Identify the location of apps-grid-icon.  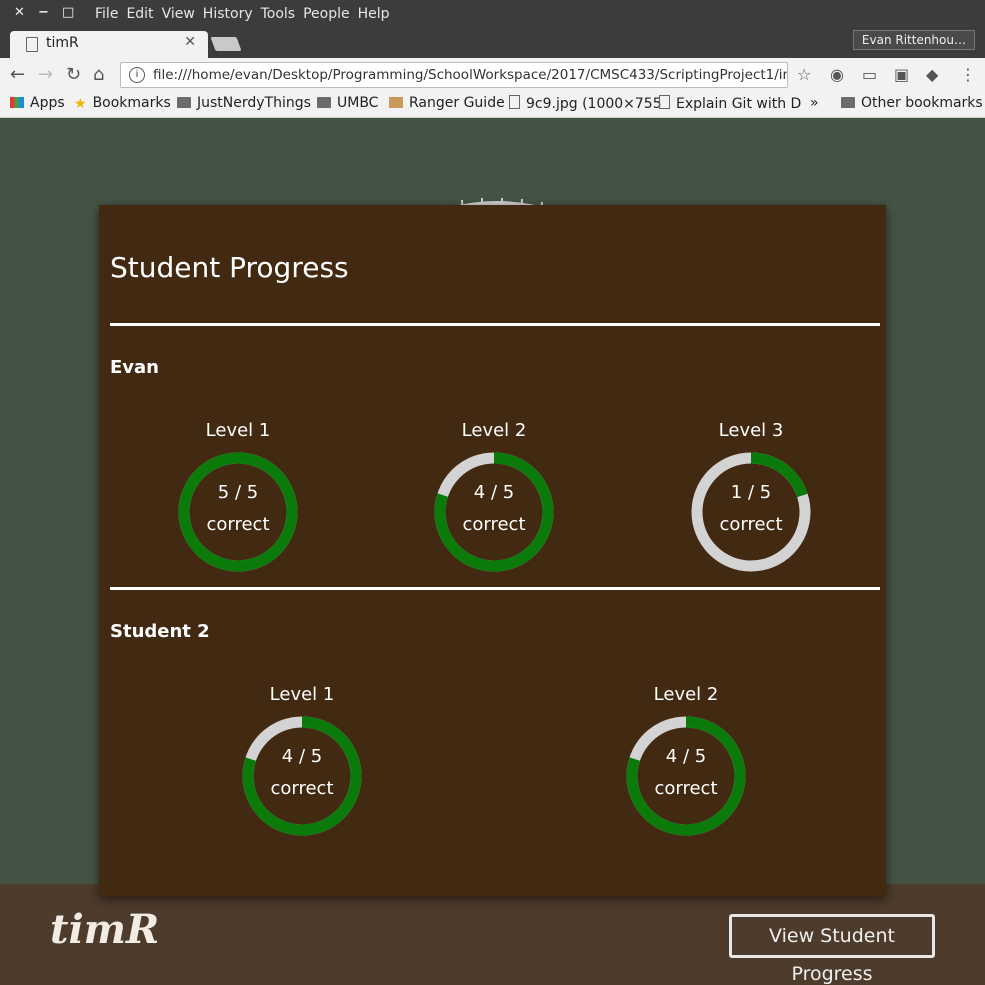
(17, 102).